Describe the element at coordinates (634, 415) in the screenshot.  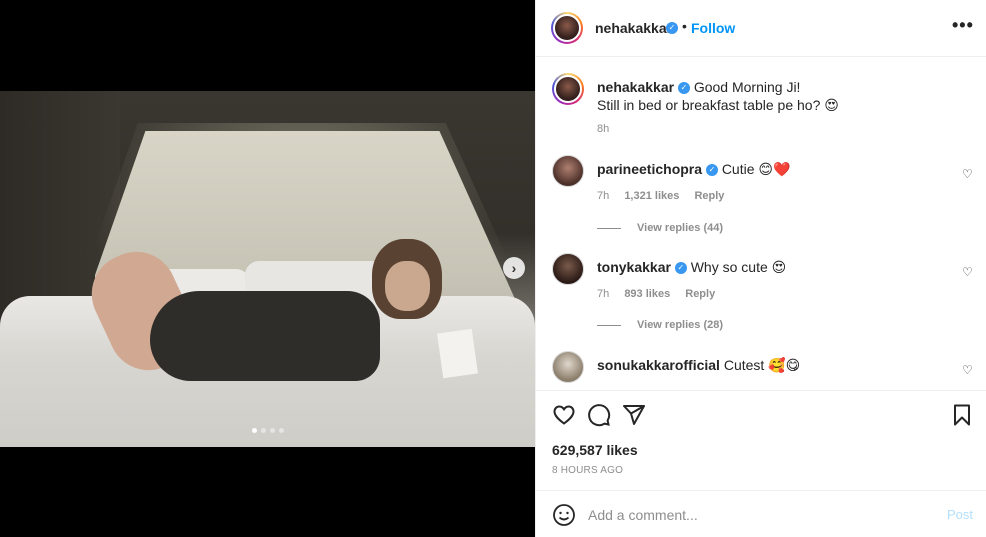
I see `share-icon` at that location.